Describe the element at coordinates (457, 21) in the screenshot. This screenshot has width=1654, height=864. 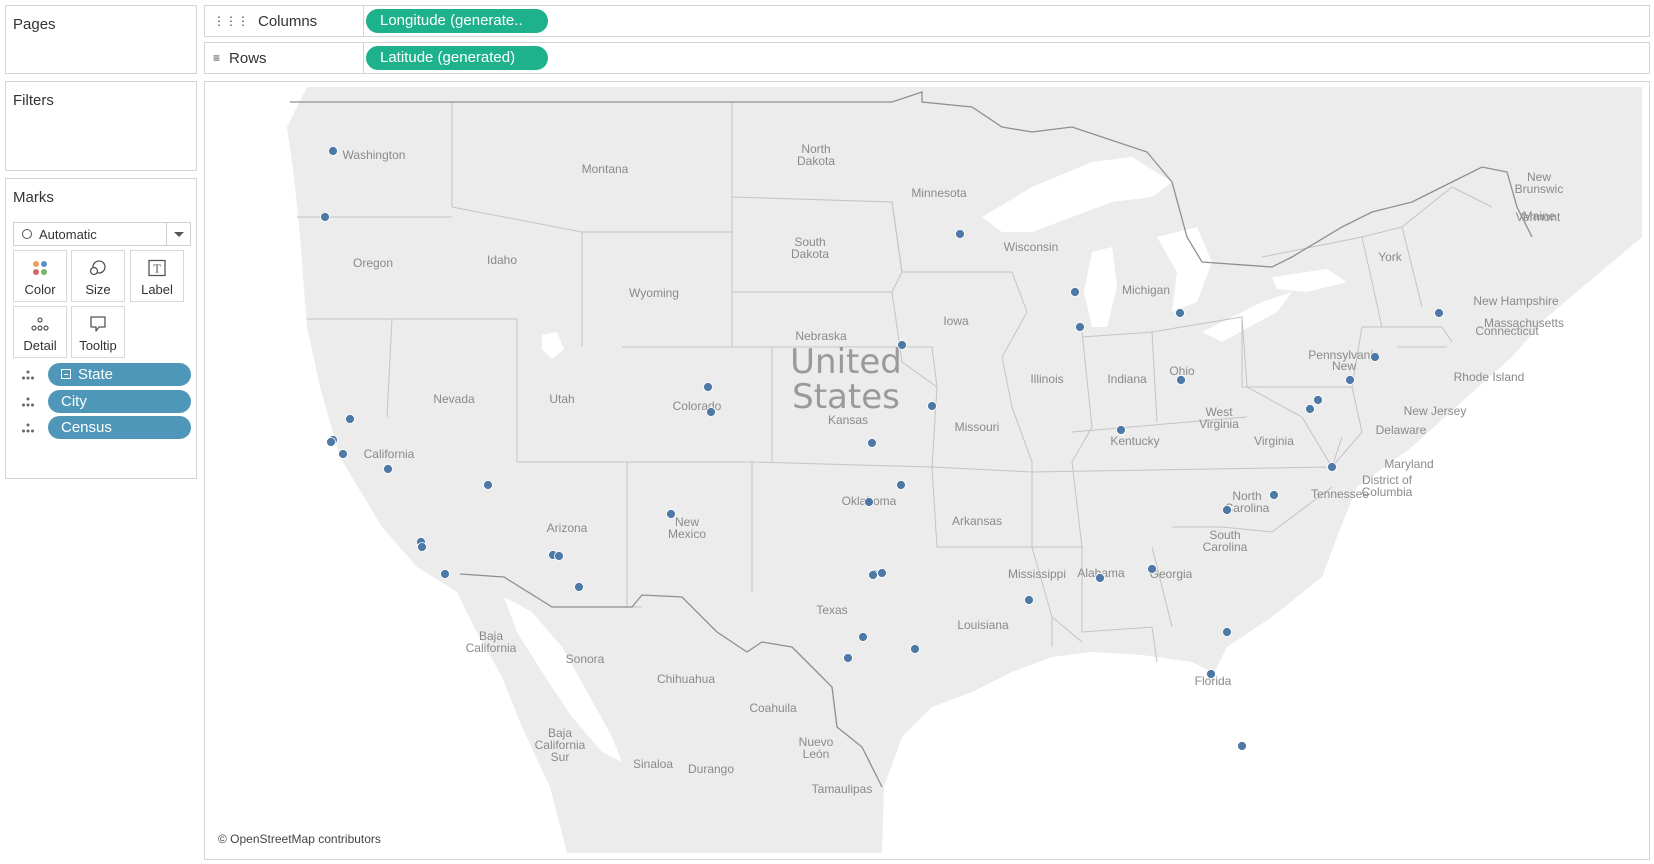
I see `longitude-pill: Longitude (generate..` at that location.